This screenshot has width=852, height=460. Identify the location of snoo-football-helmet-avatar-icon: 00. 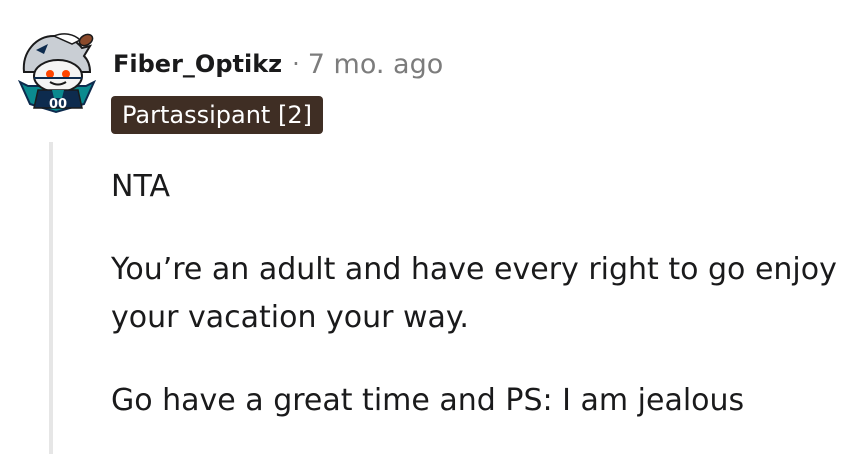
(57, 73).